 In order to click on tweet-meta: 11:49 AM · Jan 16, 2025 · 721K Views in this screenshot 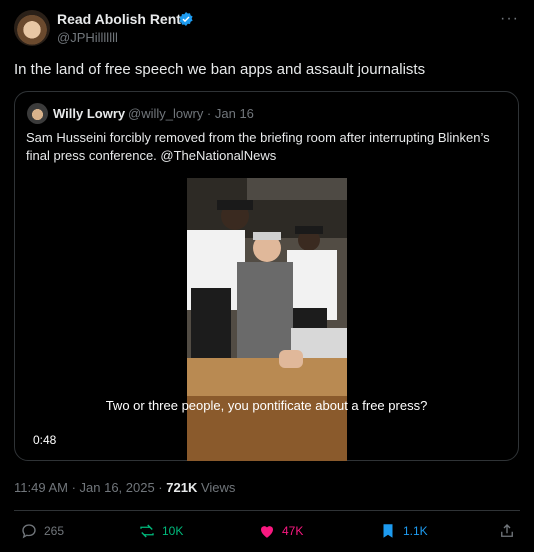, I will do `click(124, 487)`.